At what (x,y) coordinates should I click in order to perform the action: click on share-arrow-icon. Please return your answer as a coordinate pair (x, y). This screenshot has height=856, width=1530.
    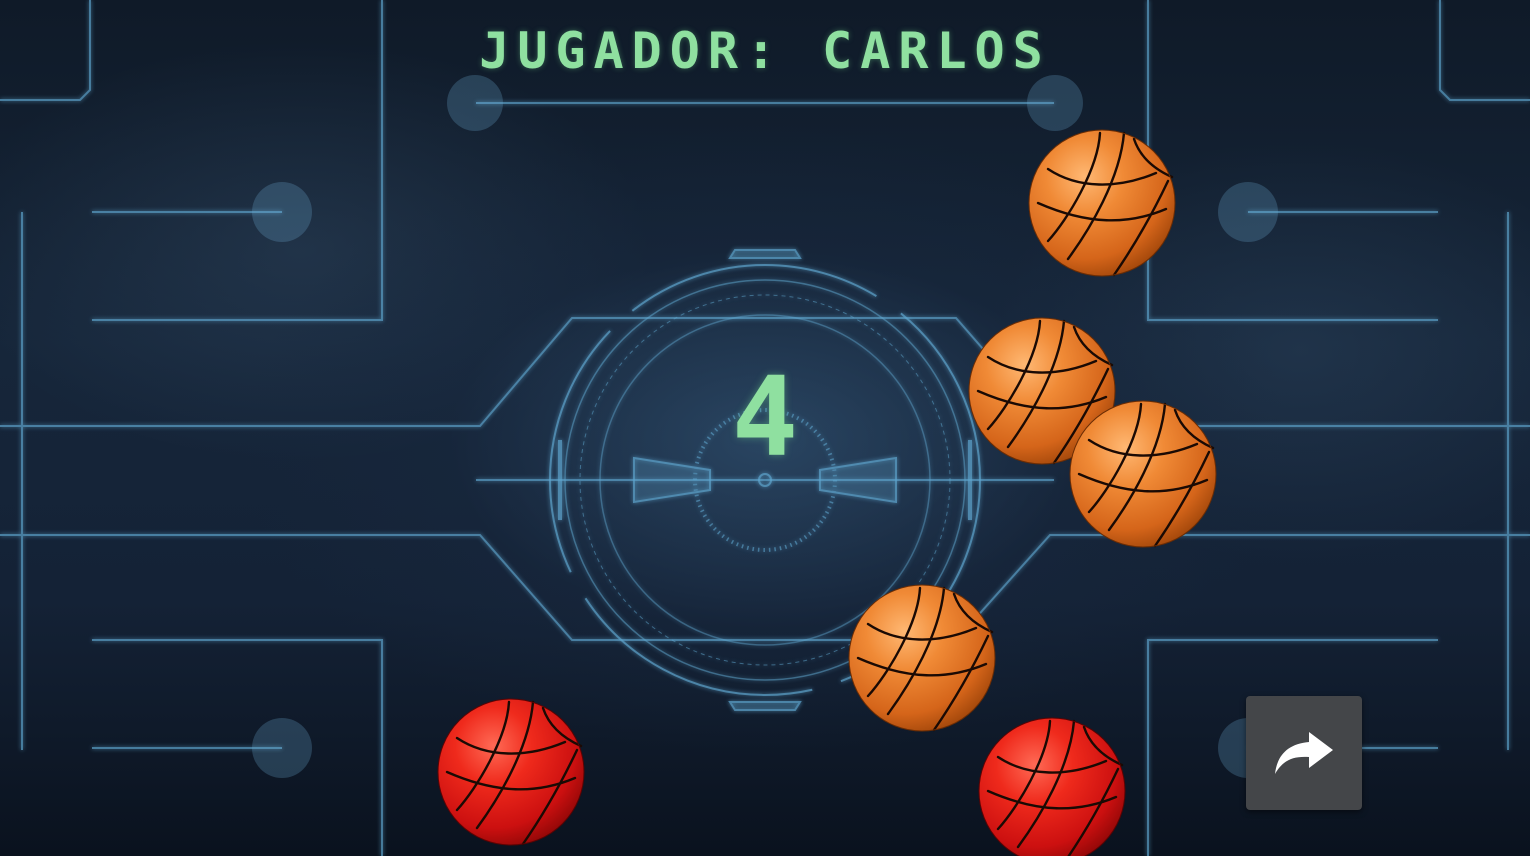
    Looking at the image, I should click on (1304, 753).